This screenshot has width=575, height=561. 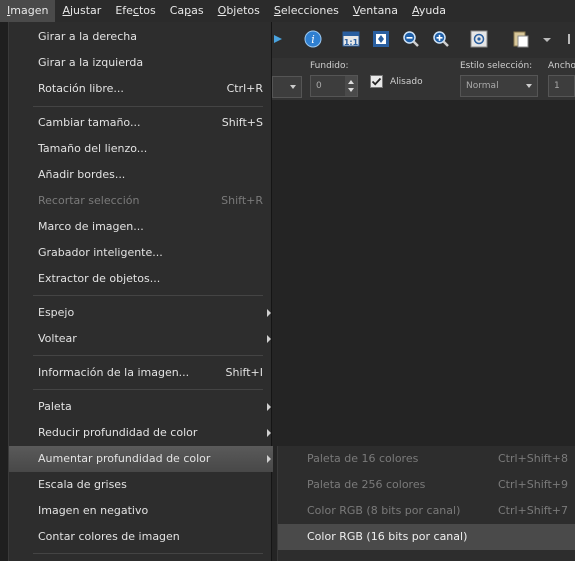 What do you see at coordinates (426, 459) in the screenshot?
I see `submenu-item-paleta-16: Paleta de 16 colores Ctrl+Shift+8` at bounding box center [426, 459].